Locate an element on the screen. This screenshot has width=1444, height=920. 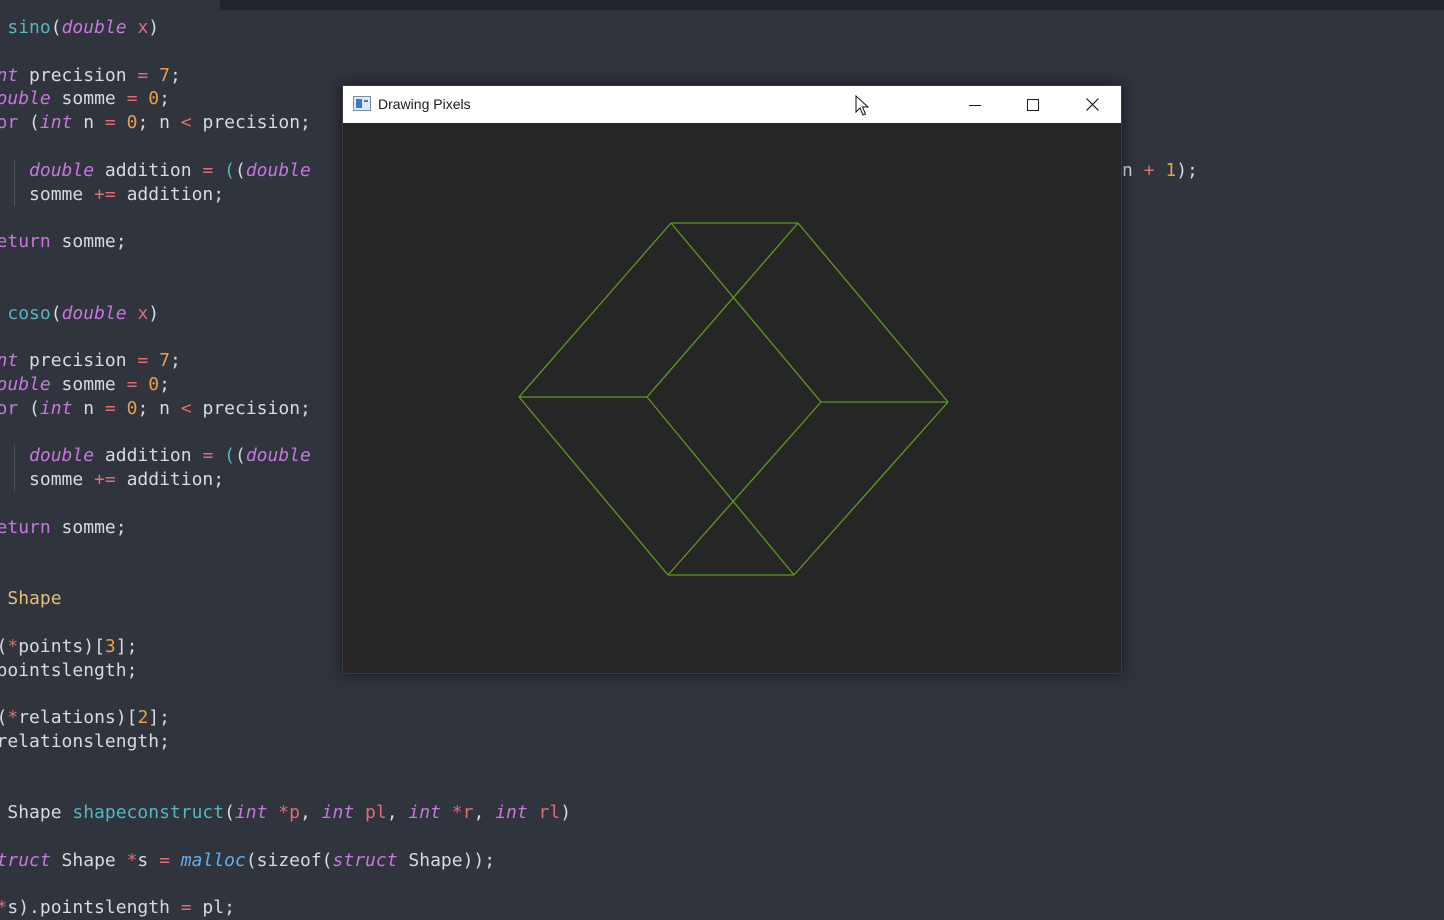
code-line: ble sino(double x) is located at coordinates (722, 28).